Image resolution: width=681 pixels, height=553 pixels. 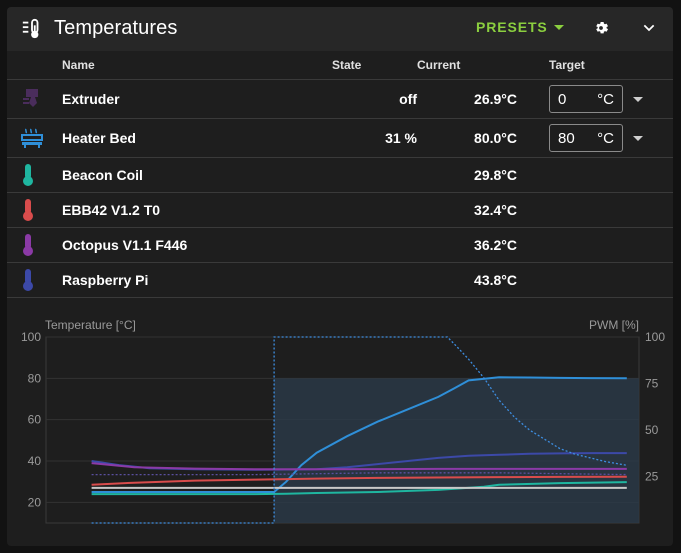 What do you see at coordinates (35, 378) in the screenshot?
I see `y-tick-label: 80` at bounding box center [35, 378].